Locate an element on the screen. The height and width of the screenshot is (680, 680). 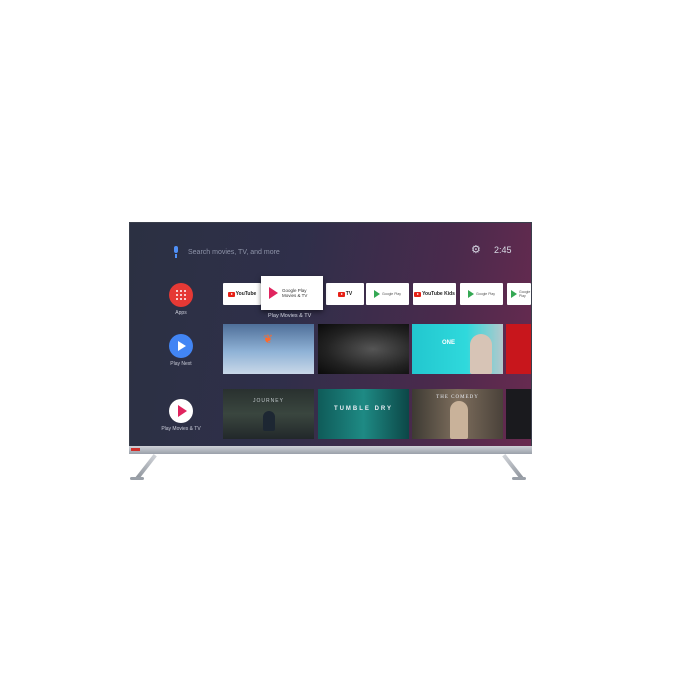
content-tile: TUMBLE DRY is located at coordinates (363, 414).